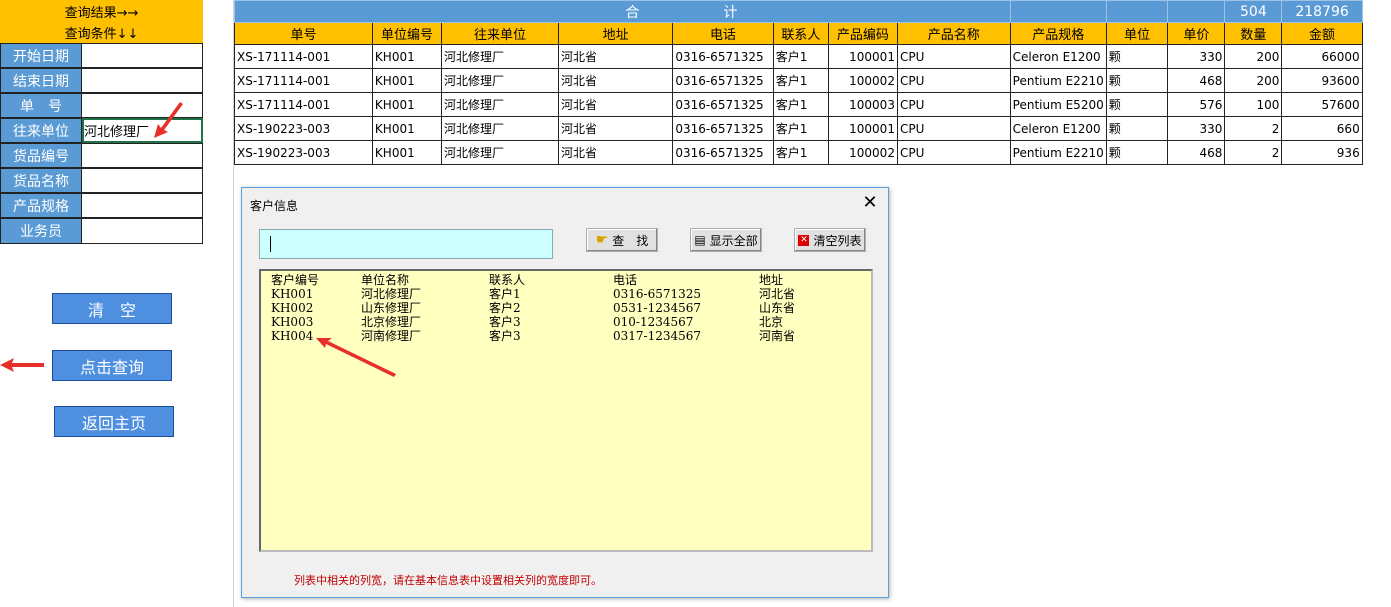 The height and width of the screenshot is (607, 1391). What do you see at coordinates (830, 240) in the screenshot?
I see `clear-list-button: ✕ 清空列表` at bounding box center [830, 240].